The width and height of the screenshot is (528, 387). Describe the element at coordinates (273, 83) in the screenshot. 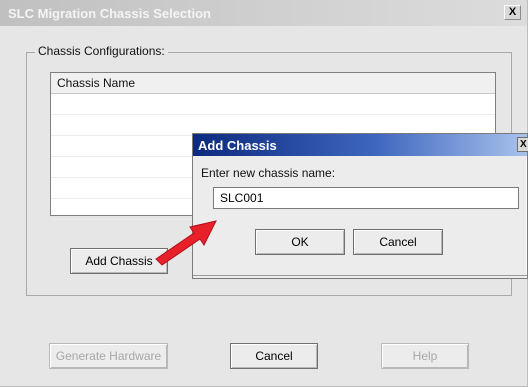

I see `column-header-chassis-name: Chassis Name` at that location.